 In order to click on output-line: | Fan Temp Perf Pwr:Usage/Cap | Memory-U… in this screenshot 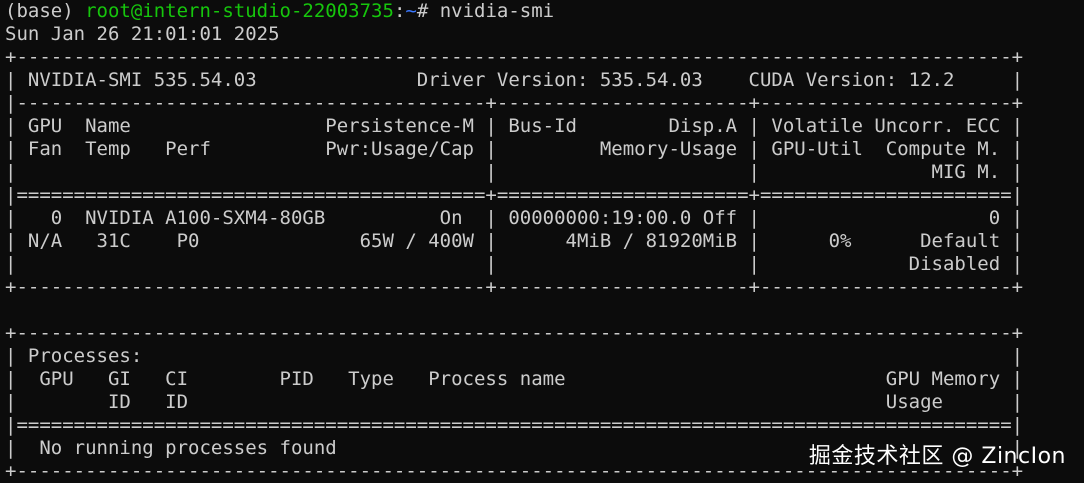, I will do `click(514, 149)`.